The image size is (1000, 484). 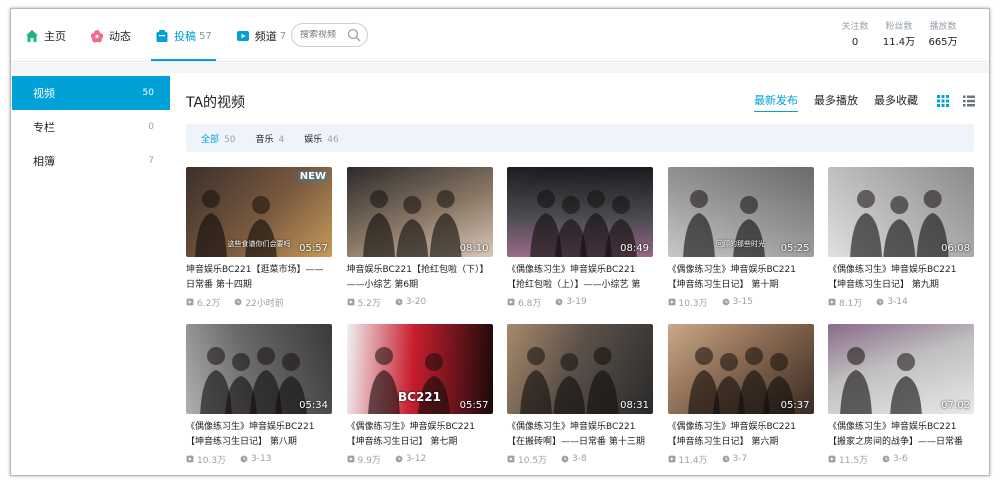 I want to click on nav-tab-1: 动态, so click(x=110, y=36).